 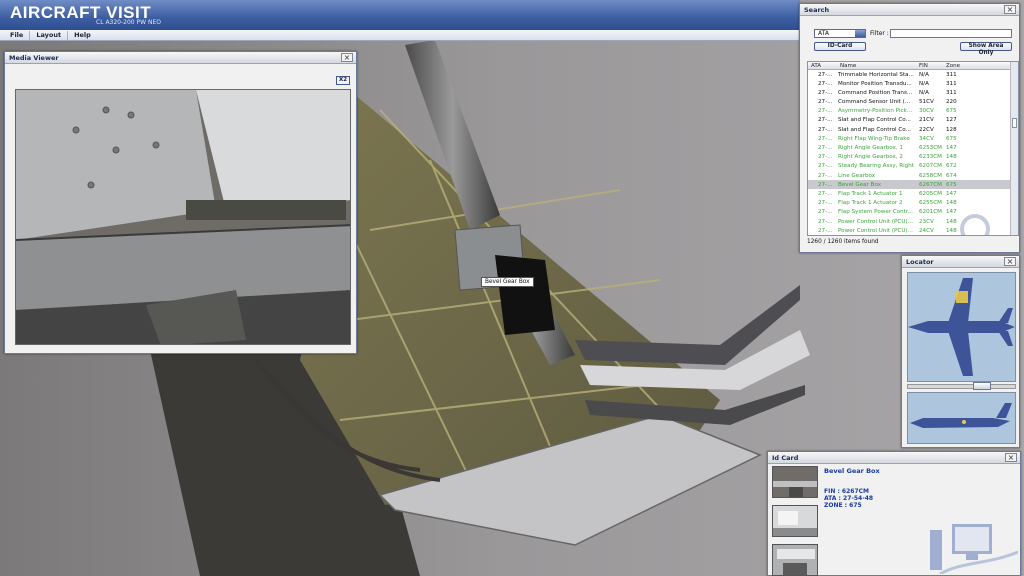 I want to click on cell-fin: 22CV, so click(x=926, y=129).